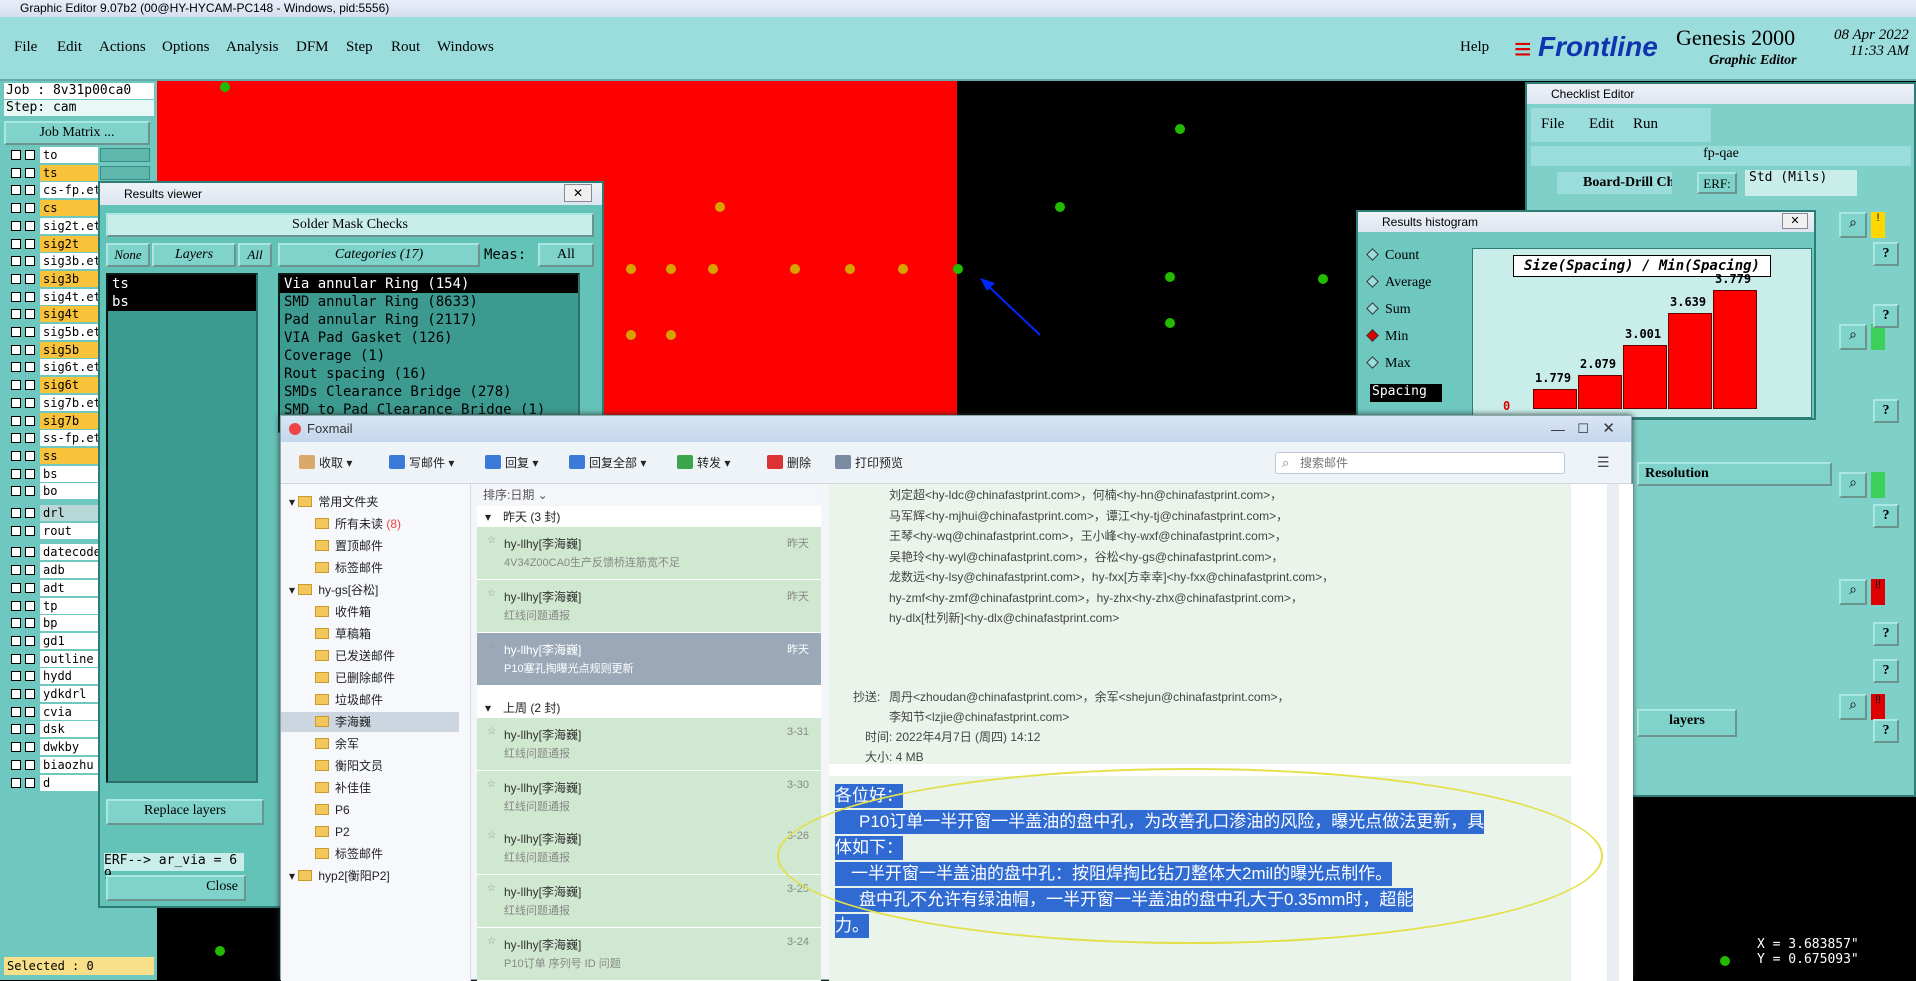  Describe the element at coordinates (370, 524) in the screenshot. I see `folder-item: 所有未读 (8)` at that location.